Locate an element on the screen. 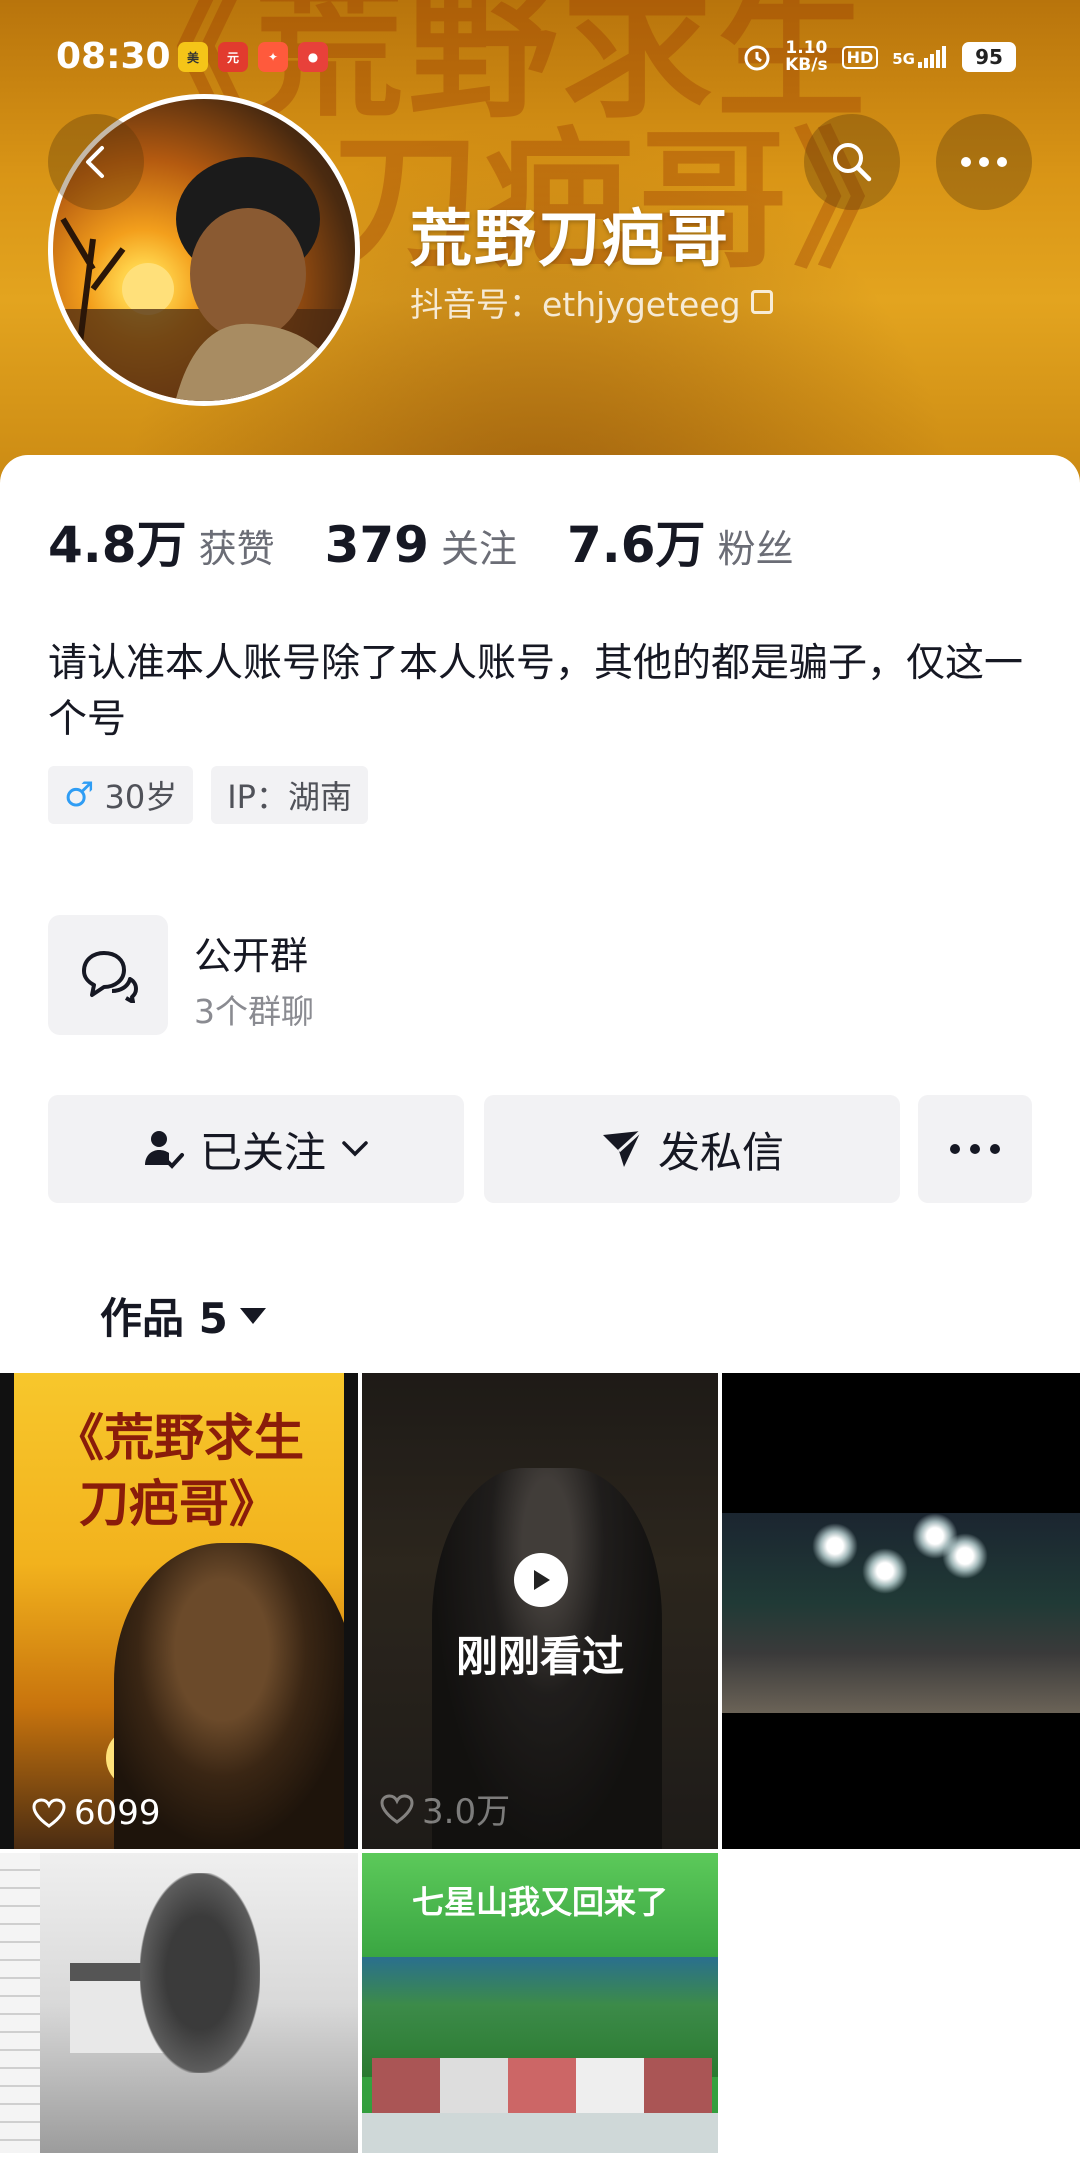  stat-label: 关注 is located at coordinates (478, 549).